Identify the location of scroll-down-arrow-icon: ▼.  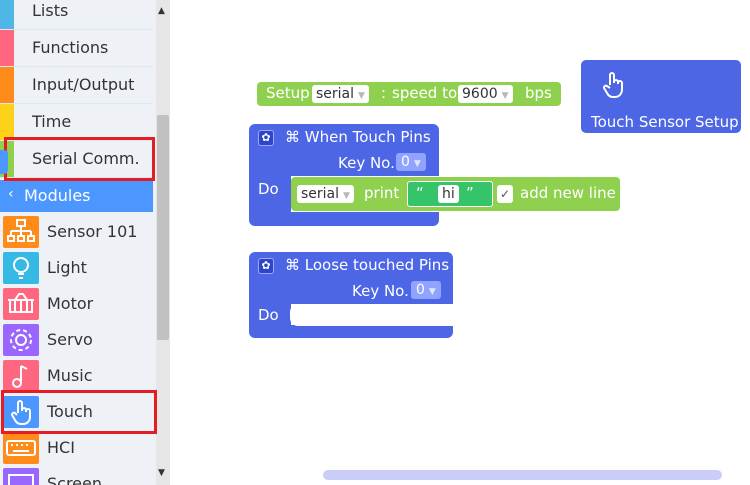
(161, 473).